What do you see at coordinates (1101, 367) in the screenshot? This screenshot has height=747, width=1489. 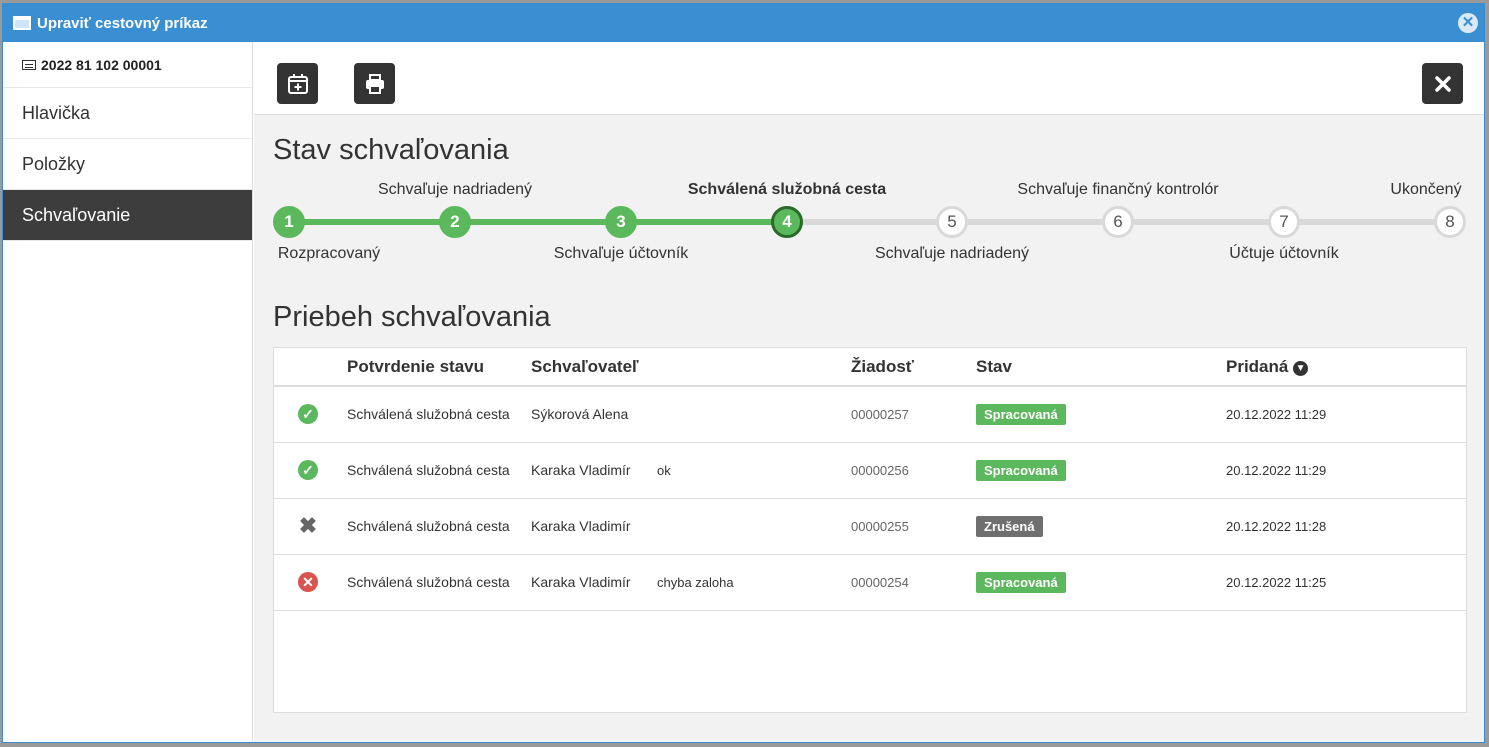 I see `column-header-state: Stav` at bounding box center [1101, 367].